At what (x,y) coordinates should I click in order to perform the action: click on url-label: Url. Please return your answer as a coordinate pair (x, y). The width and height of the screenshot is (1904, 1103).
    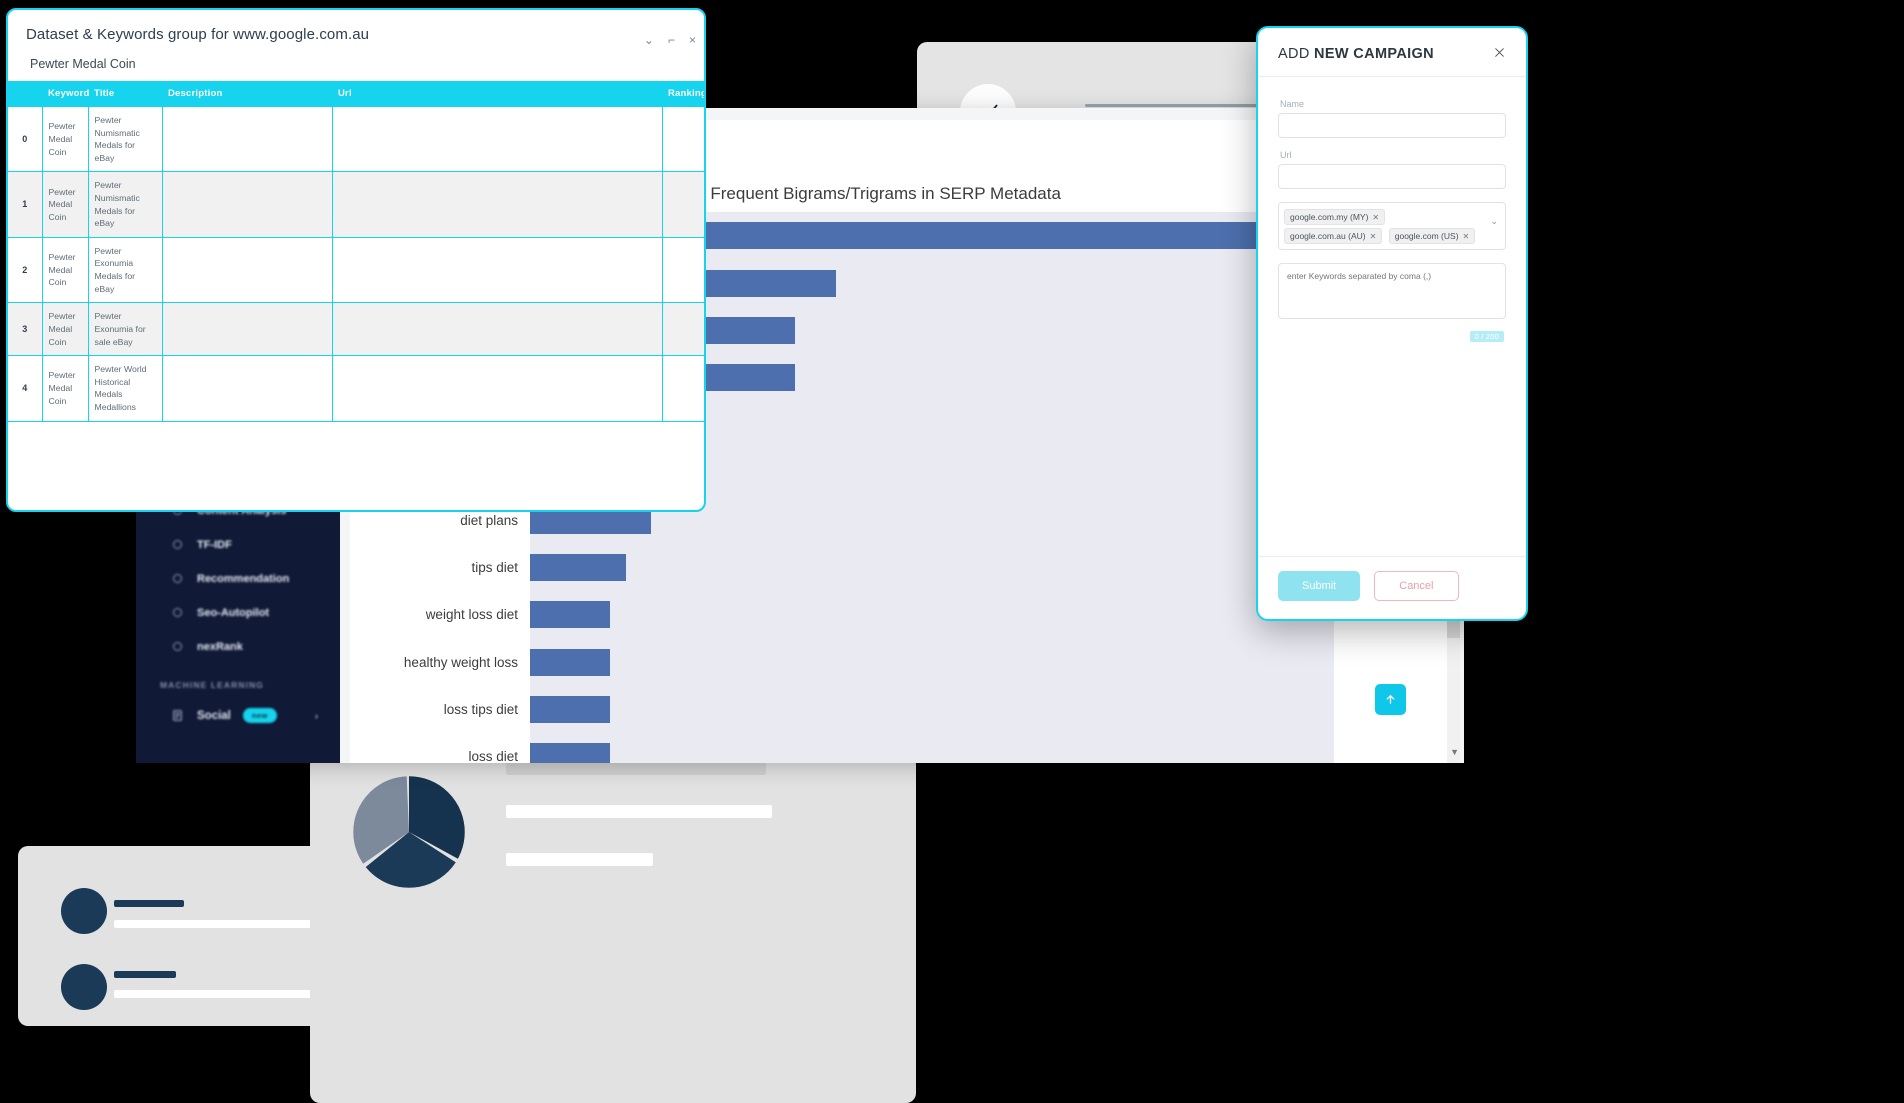
    Looking at the image, I should click on (1286, 155).